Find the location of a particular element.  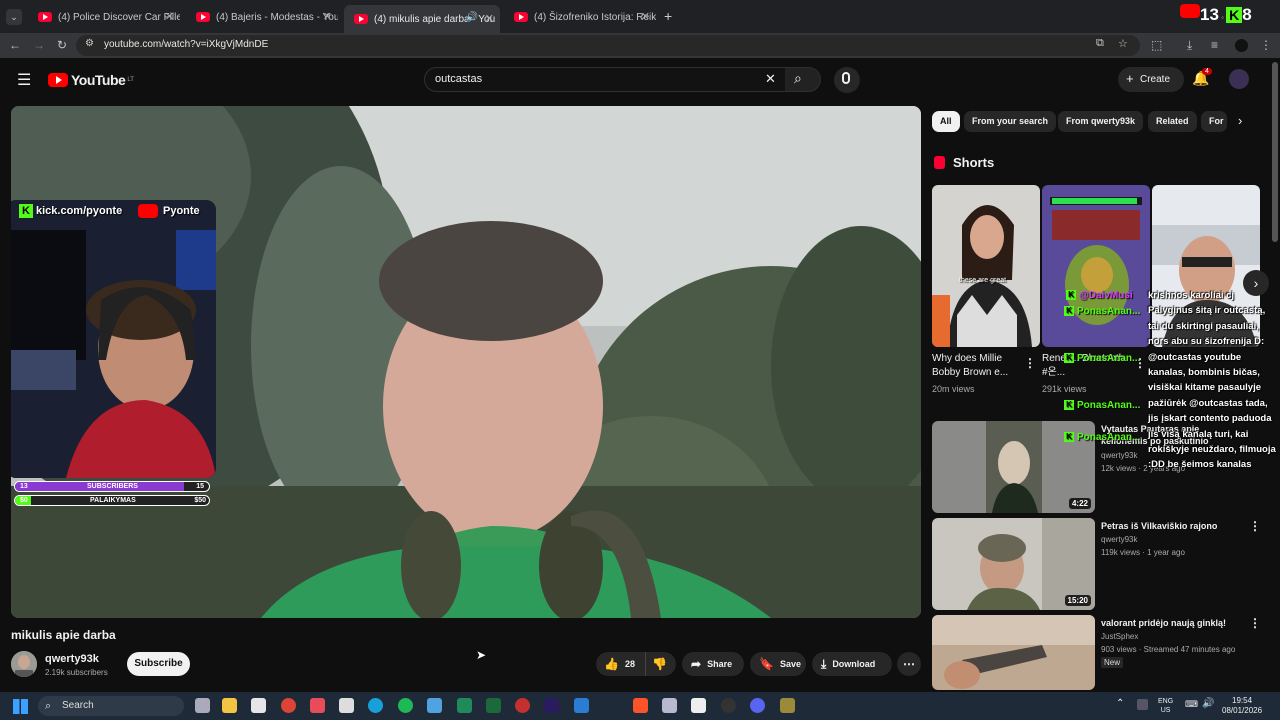

task-view-icon is located at coordinates (202, 705).